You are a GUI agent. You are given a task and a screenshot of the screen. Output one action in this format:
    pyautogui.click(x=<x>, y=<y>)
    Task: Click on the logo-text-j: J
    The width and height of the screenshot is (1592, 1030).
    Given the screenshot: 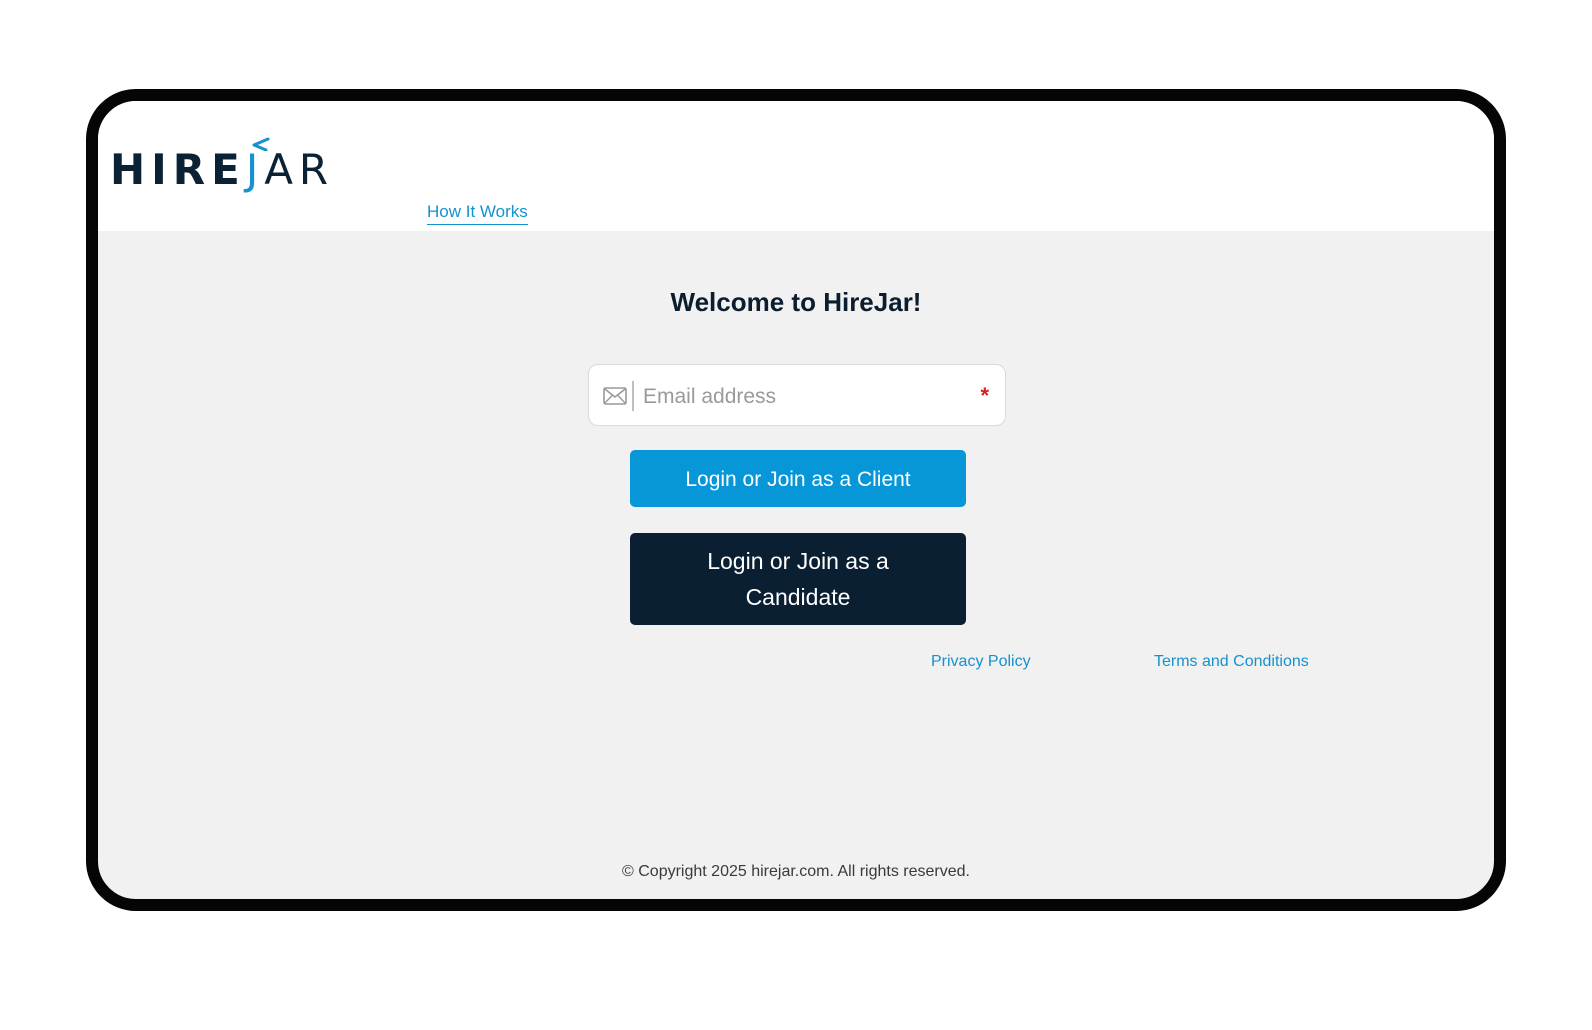 What is the action you would take?
    pyautogui.click(x=255, y=169)
    